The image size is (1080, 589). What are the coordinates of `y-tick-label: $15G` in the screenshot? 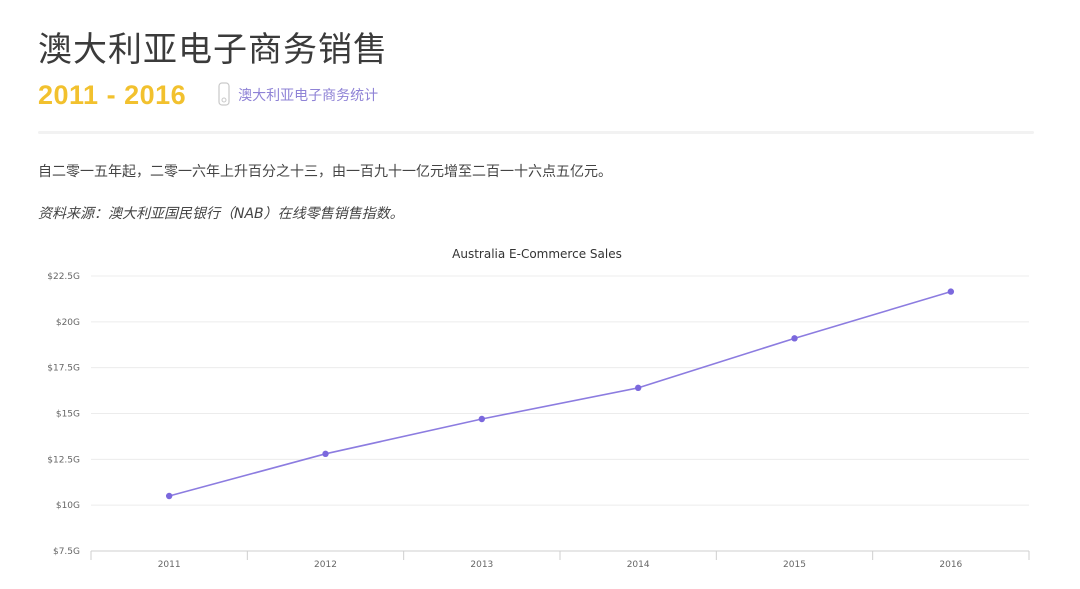 It's located at (68, 415).